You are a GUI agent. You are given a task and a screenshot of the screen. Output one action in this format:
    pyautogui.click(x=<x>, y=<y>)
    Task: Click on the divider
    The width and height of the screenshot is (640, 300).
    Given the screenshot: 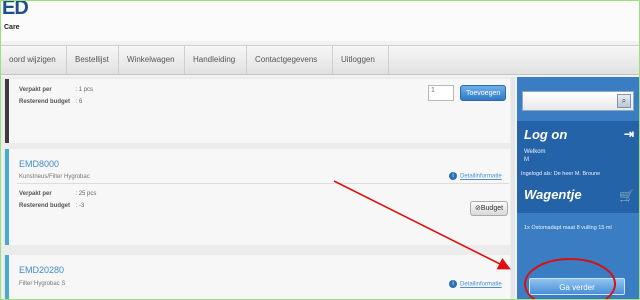 What is the action you would take?
    pyautogui.click(x=263, y=183)
    